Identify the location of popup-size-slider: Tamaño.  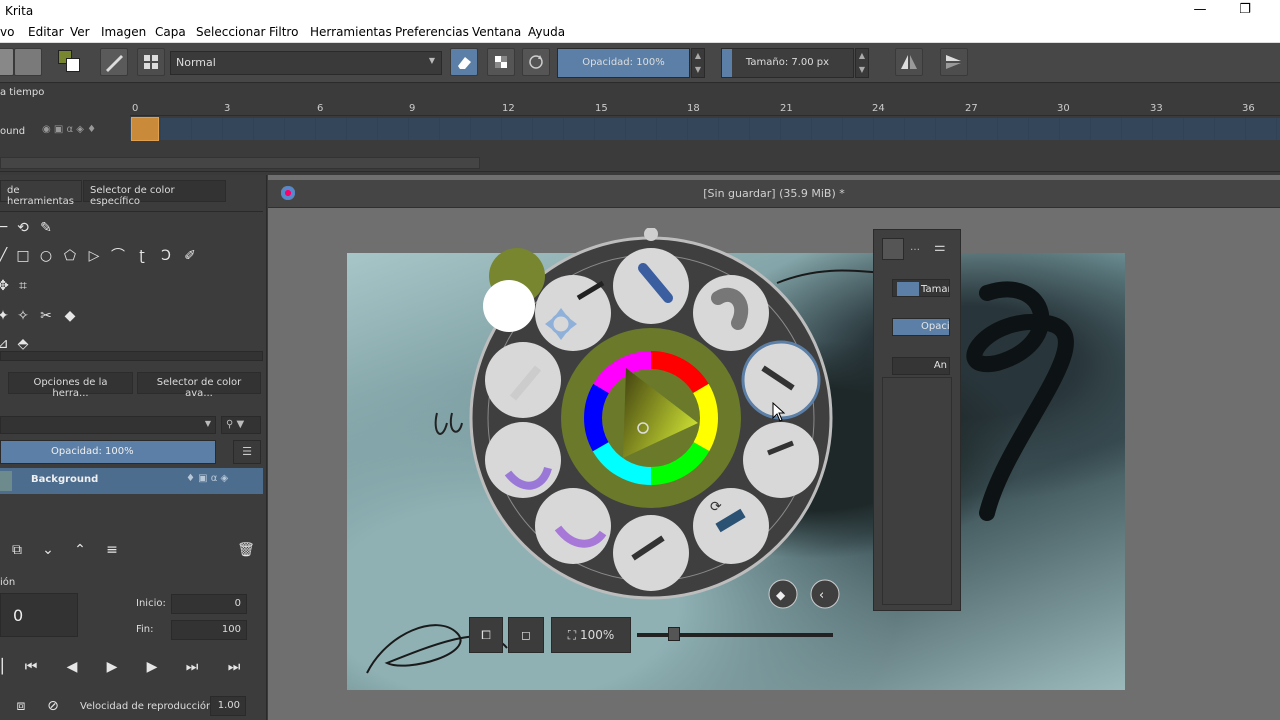
(921, 288).